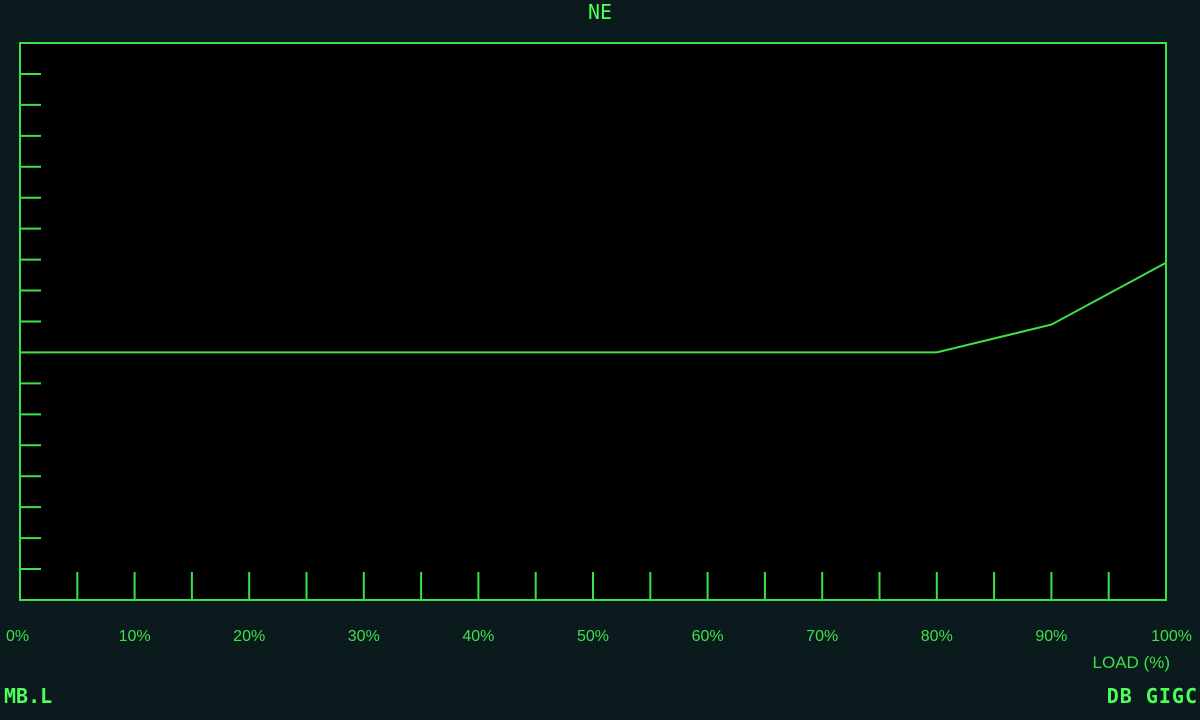 Image resolution: width=1200 pixels, height=720 pixels. I want to click on footer-left-text: MB.L, so click(28, 696).